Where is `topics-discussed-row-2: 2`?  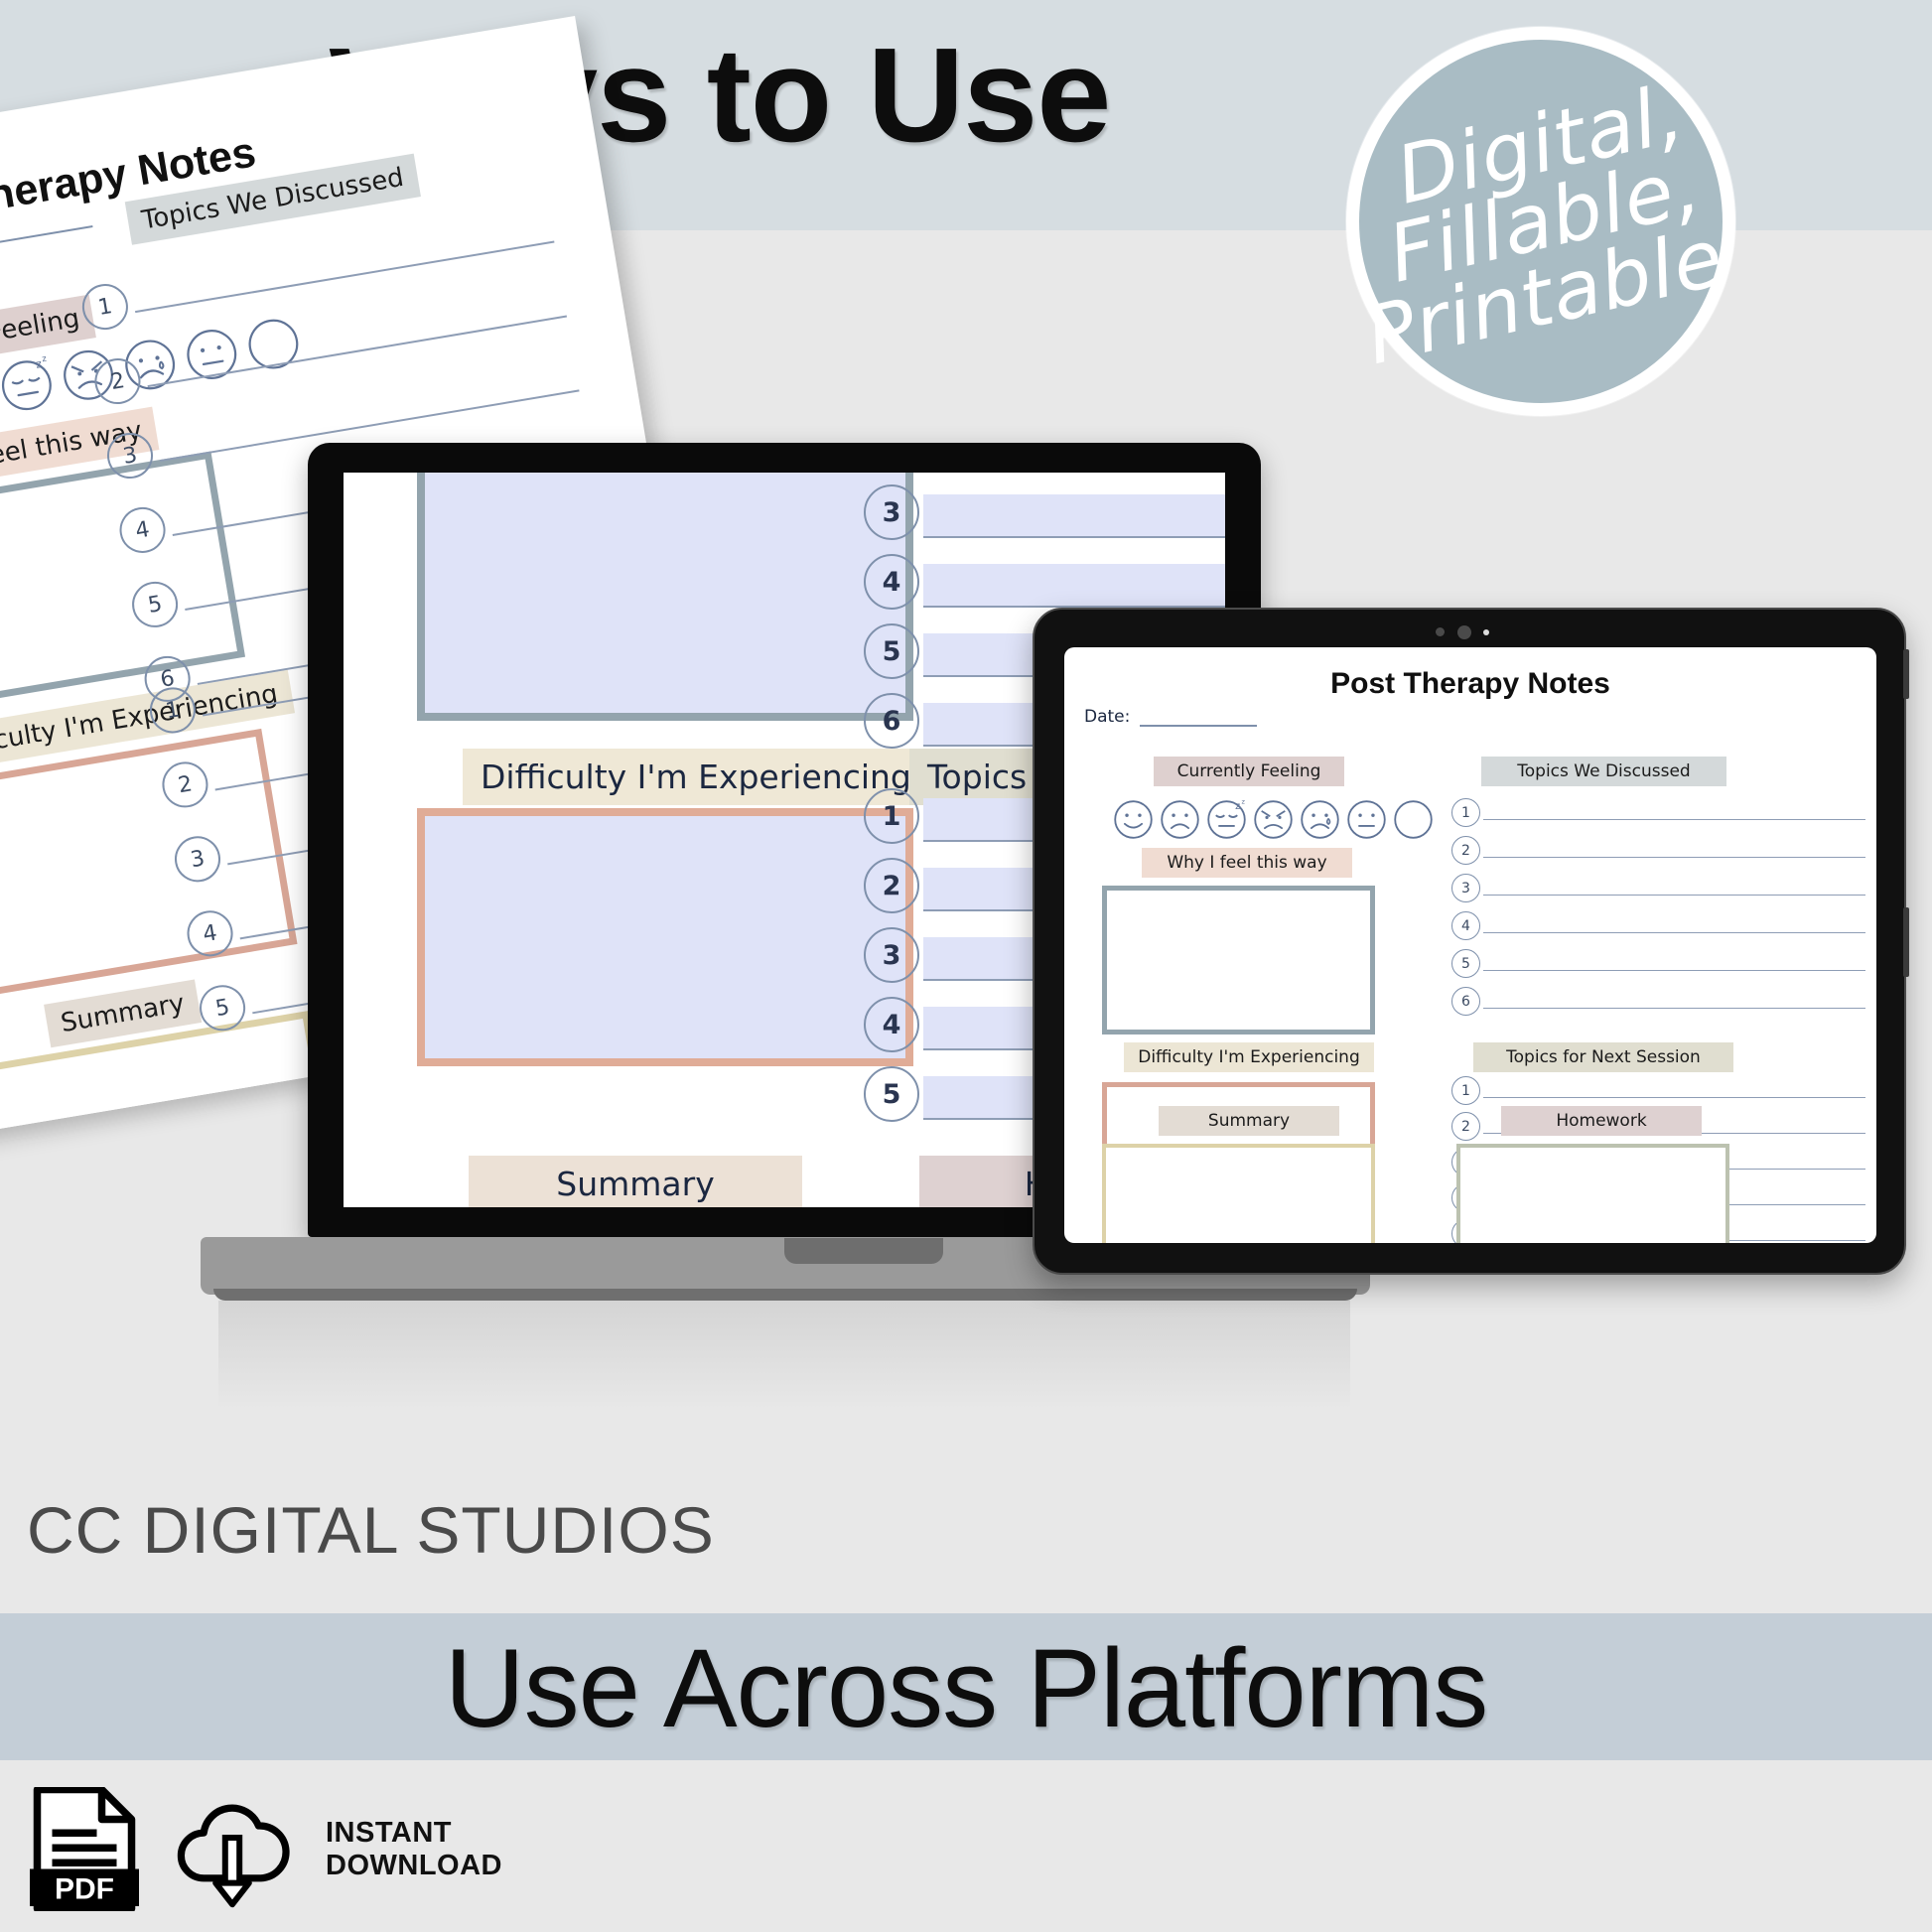
topics-discussed-row-2: 2 is located at coordinates (1660, 850).